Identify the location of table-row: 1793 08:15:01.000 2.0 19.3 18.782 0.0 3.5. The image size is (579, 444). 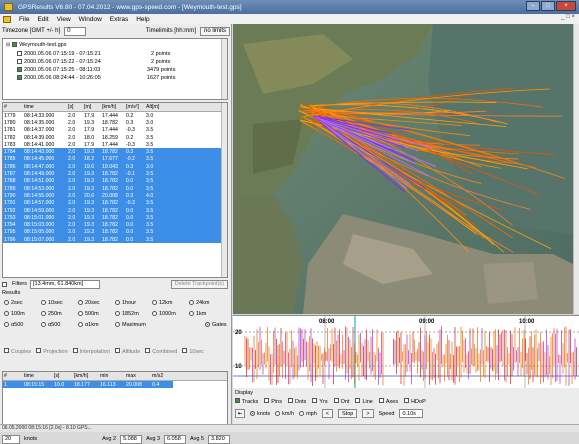
(115, 218).